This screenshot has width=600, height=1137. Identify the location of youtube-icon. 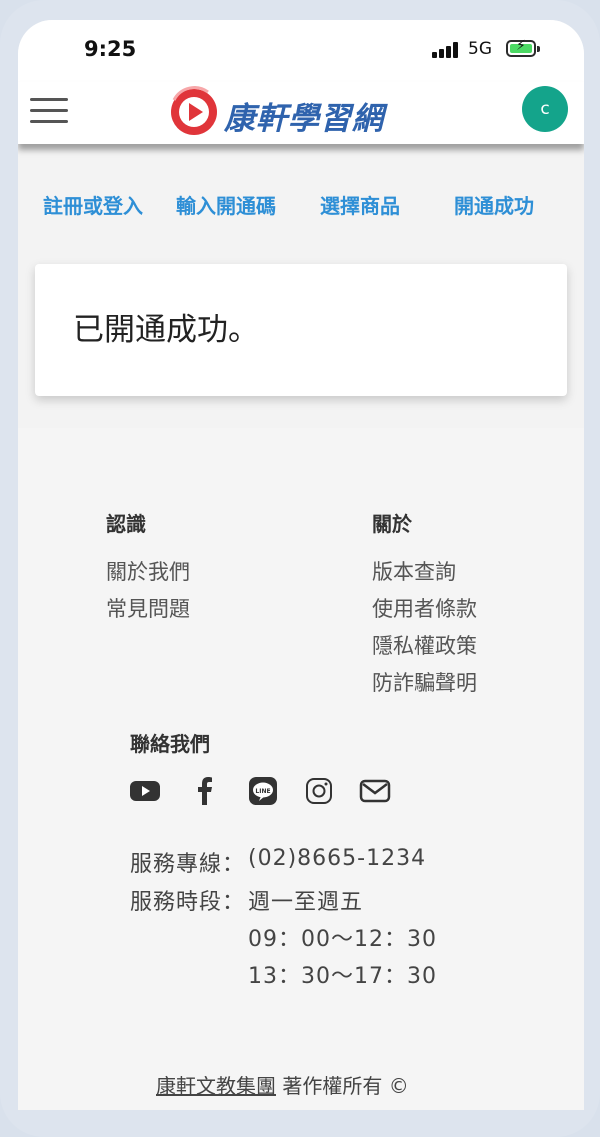
(145, 791).